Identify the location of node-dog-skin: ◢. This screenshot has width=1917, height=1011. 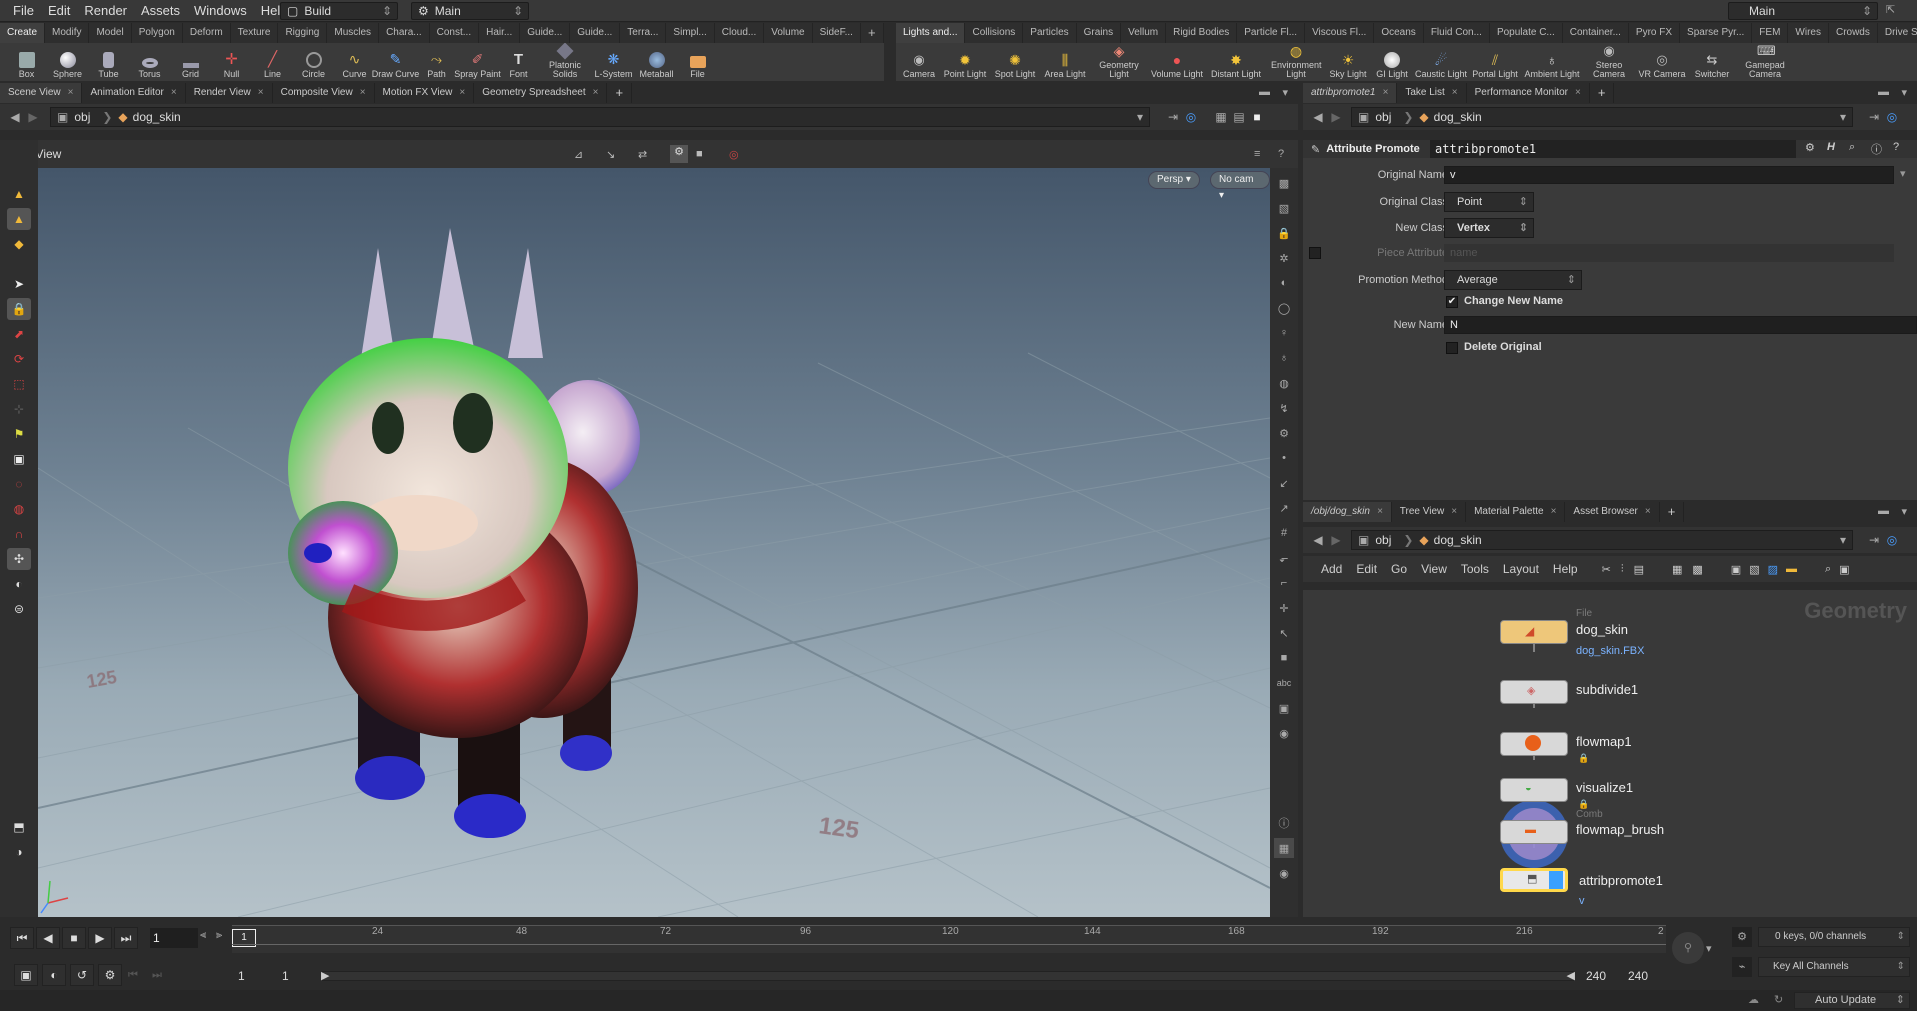
(1534, 632).